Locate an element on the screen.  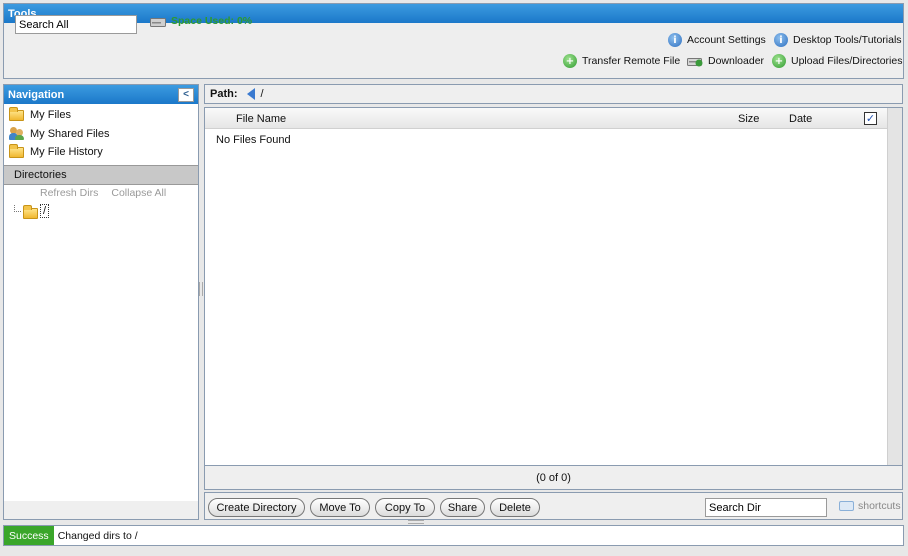
nav-item-label: My Shared Files is located at coordinates (70, 133).